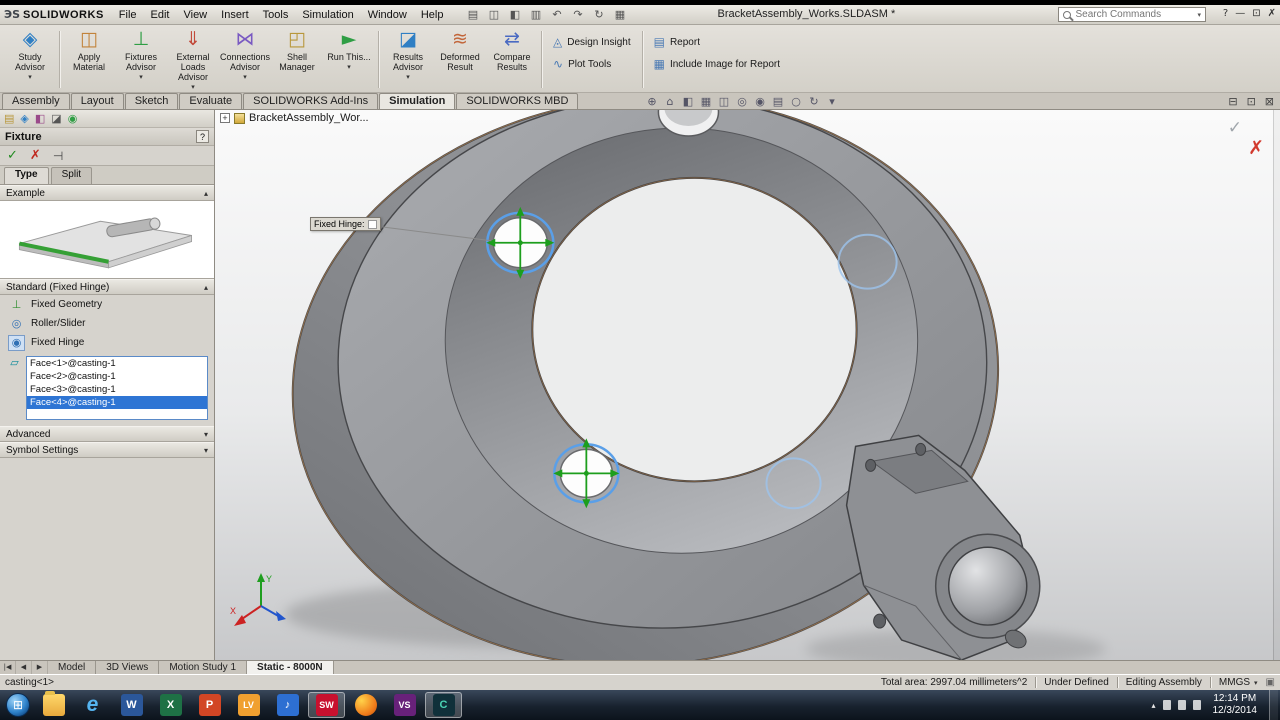  I want to click on option-fixed-hinge: ◉ Fixed Hinge, so click(107, 342).